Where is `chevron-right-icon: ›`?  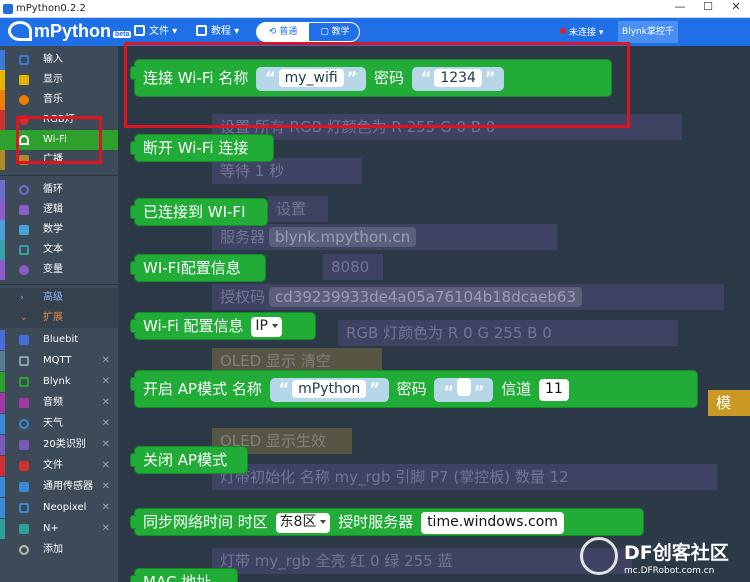 chevron-right-icon: › is located at coordinates (22, 298).